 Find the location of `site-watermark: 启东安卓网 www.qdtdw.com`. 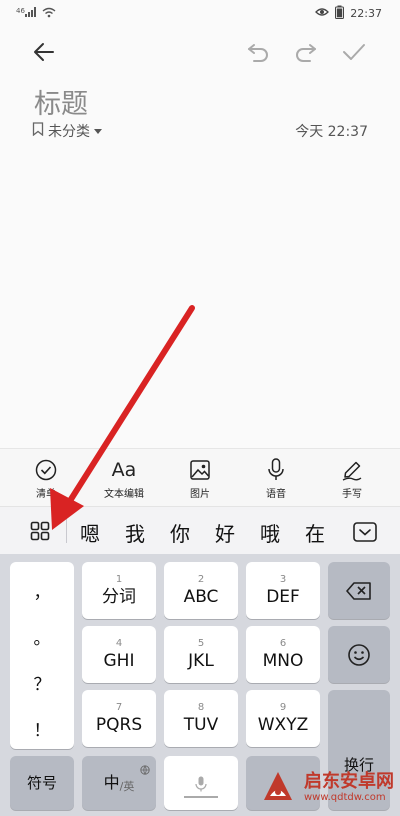

site-watermark: 启东安卓网 www.qdtdw.com is located at coordinates (329, 788).